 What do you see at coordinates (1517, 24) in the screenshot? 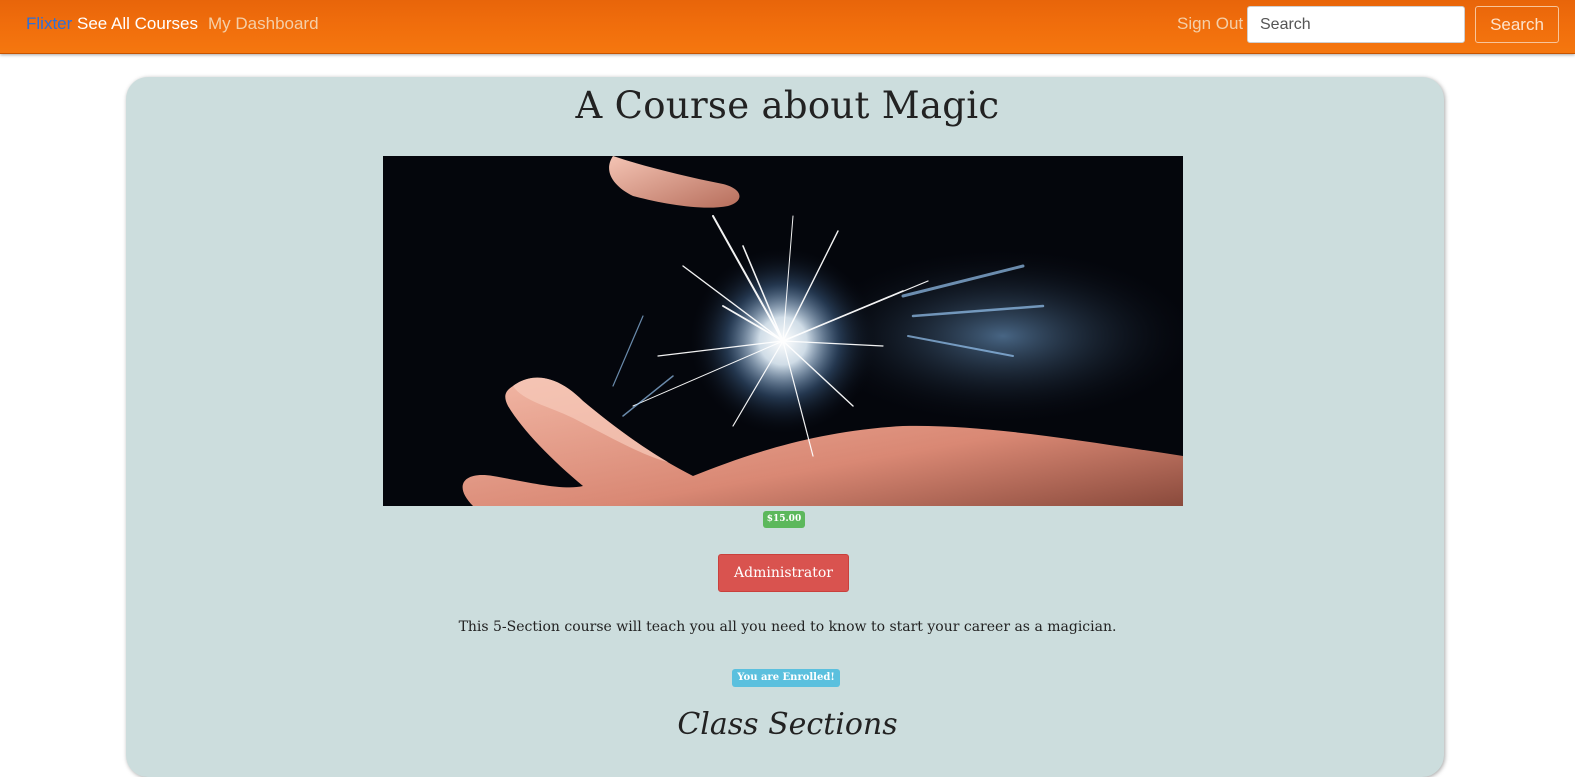
I see `search-button: Search` at bounding box center [1517, 24].